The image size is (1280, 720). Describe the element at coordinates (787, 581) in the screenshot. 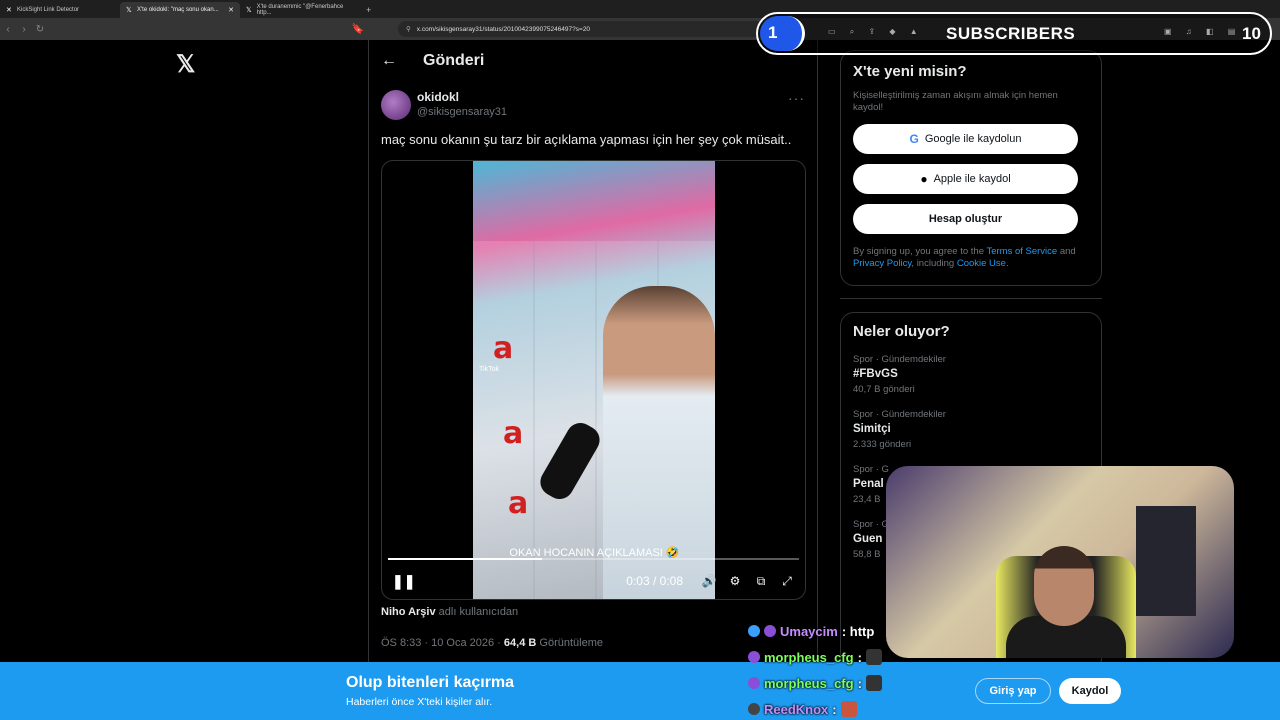

I see `fullscreen-icon: ⤢` at that location.